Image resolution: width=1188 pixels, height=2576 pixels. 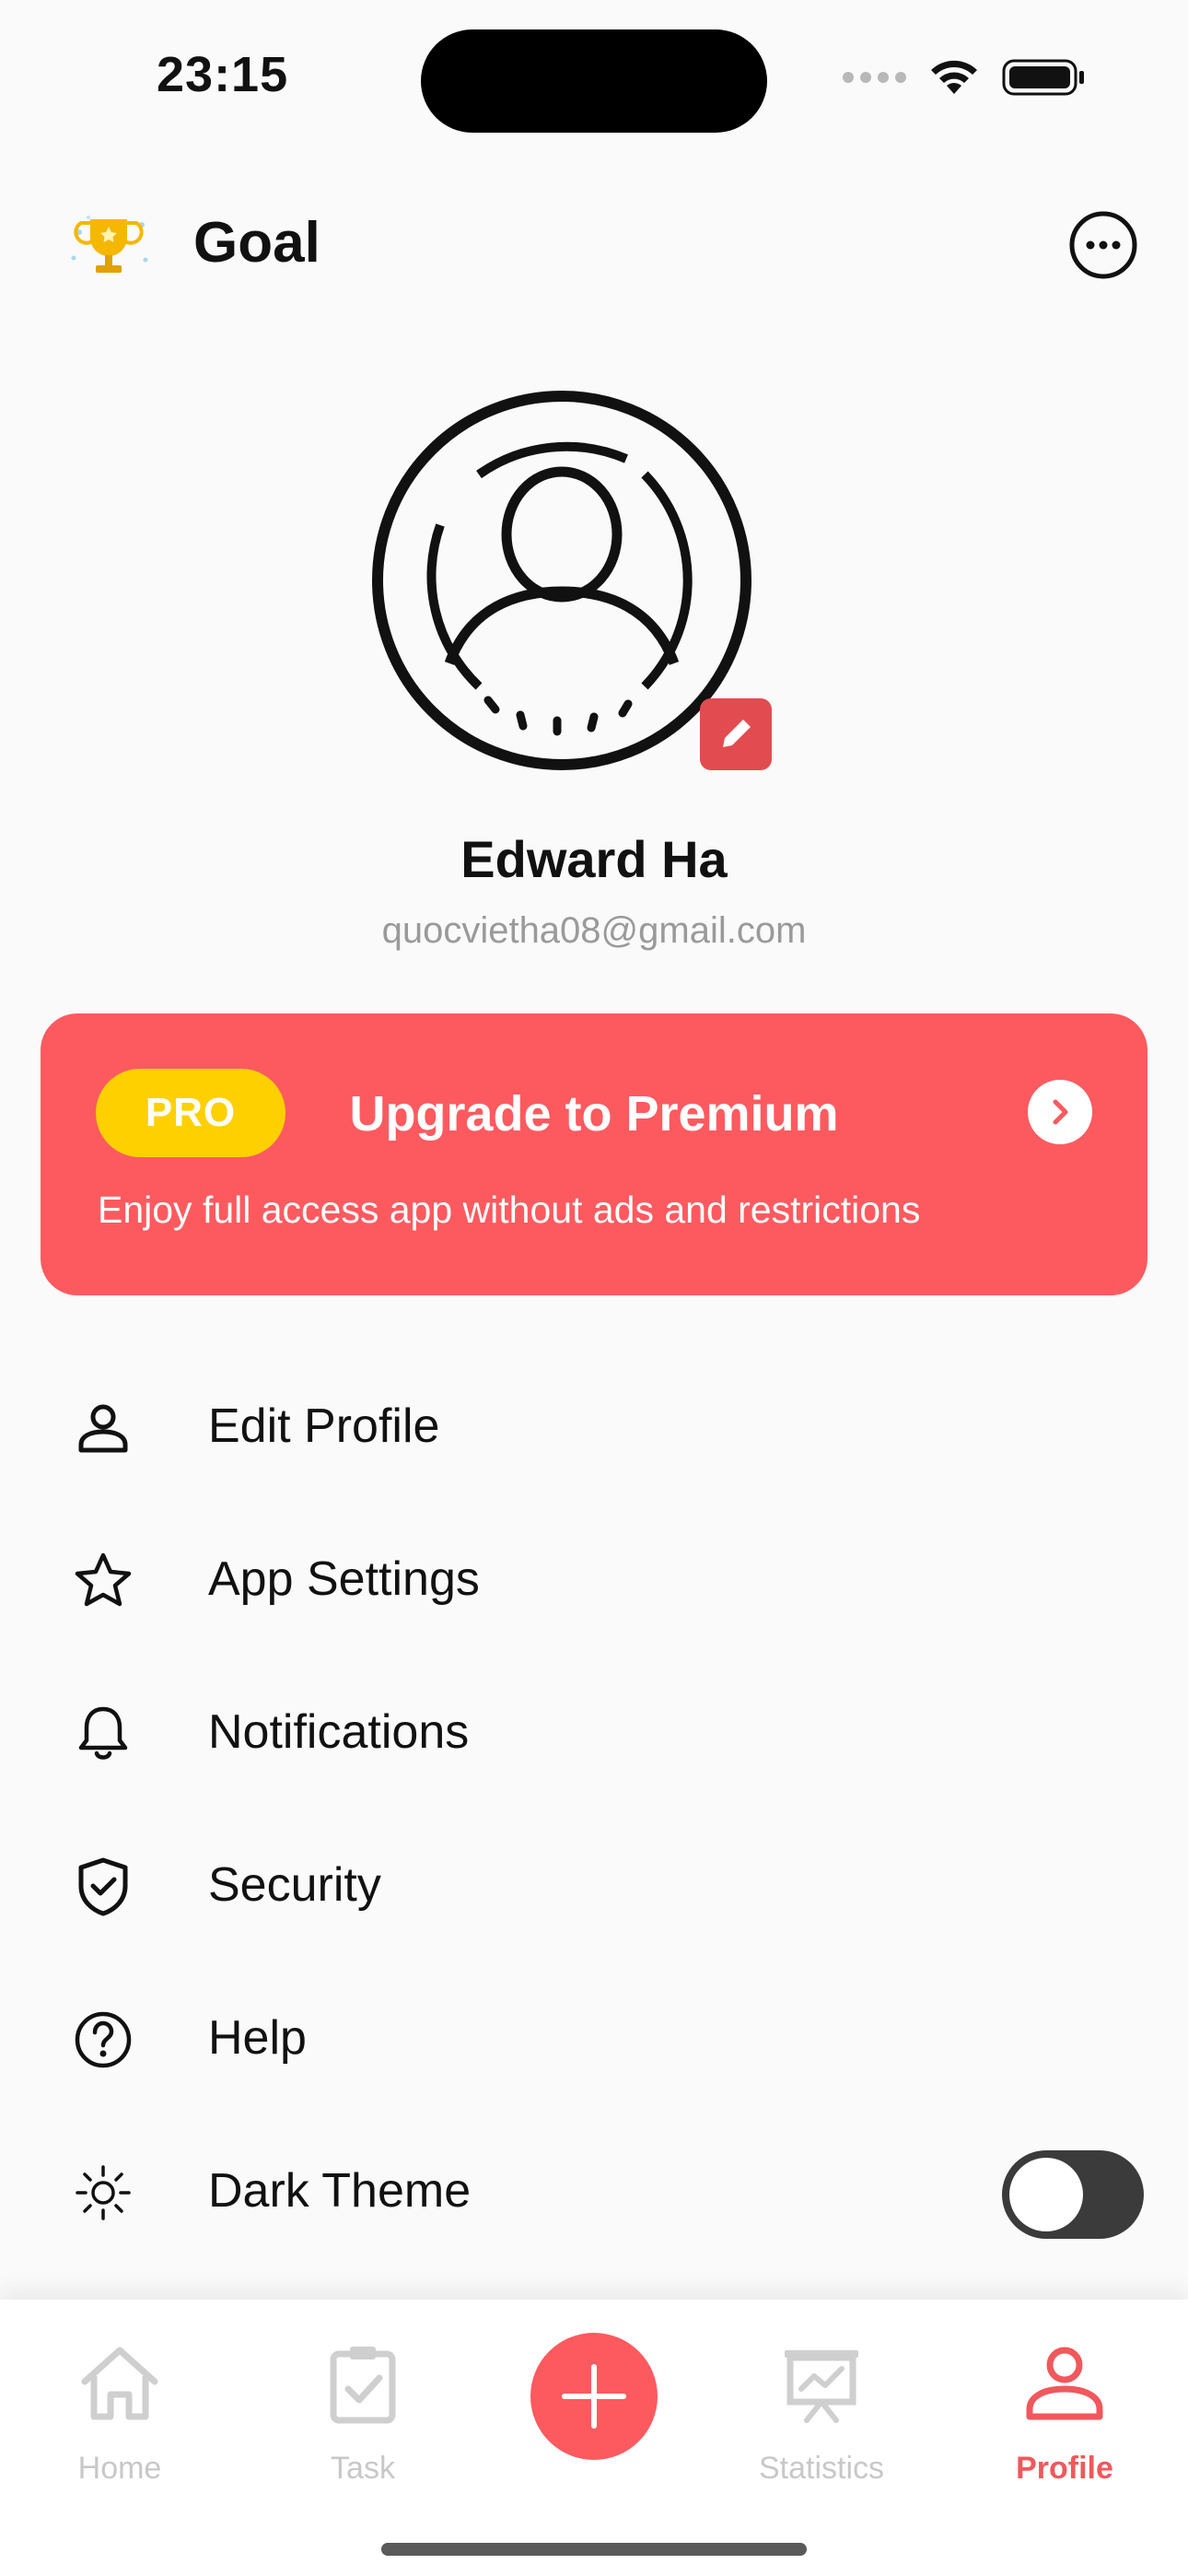 What do you see at coordinates (1043, 77) in the screenshot?
I see `battery-icon` at bounding box center [1043, 77].